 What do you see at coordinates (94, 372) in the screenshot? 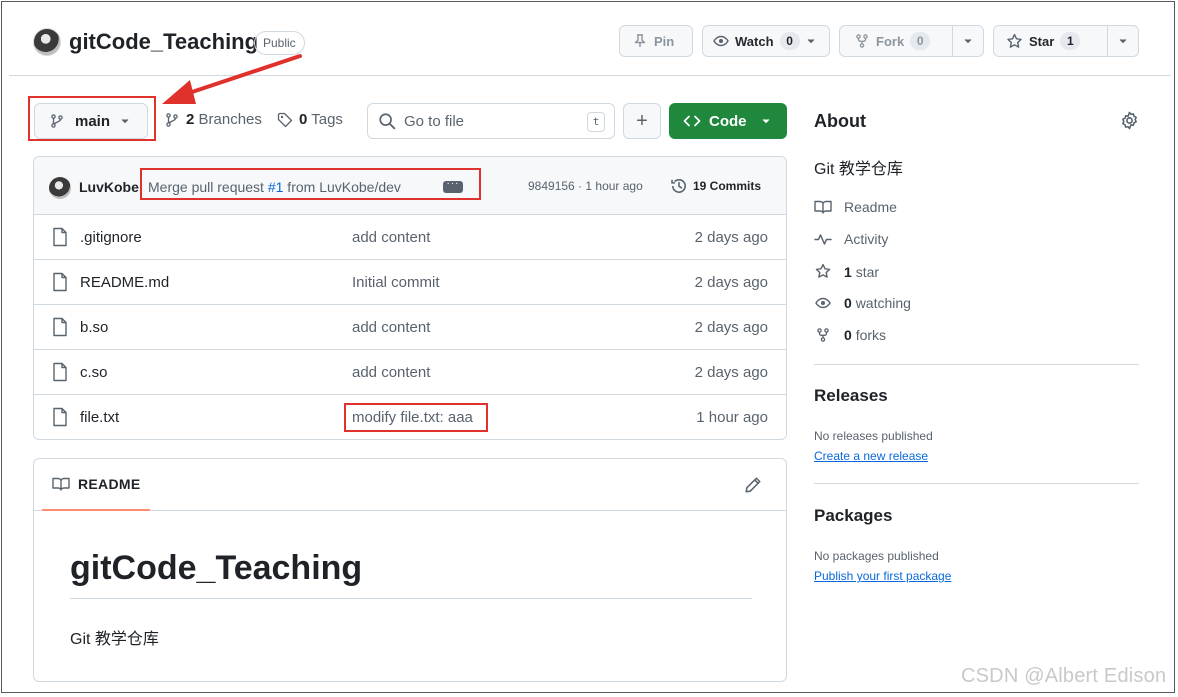
I see `file-name: c.so` at bounding box center [94, 372].